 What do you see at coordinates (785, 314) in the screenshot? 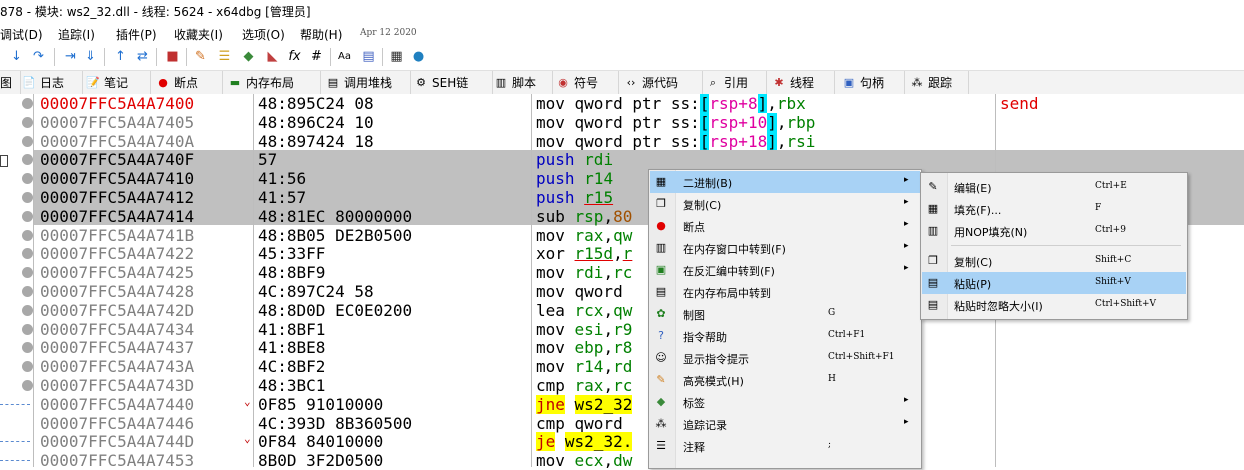
I see `context-menu-item: ✿ 制图 G` at bounding box center [785, 314].